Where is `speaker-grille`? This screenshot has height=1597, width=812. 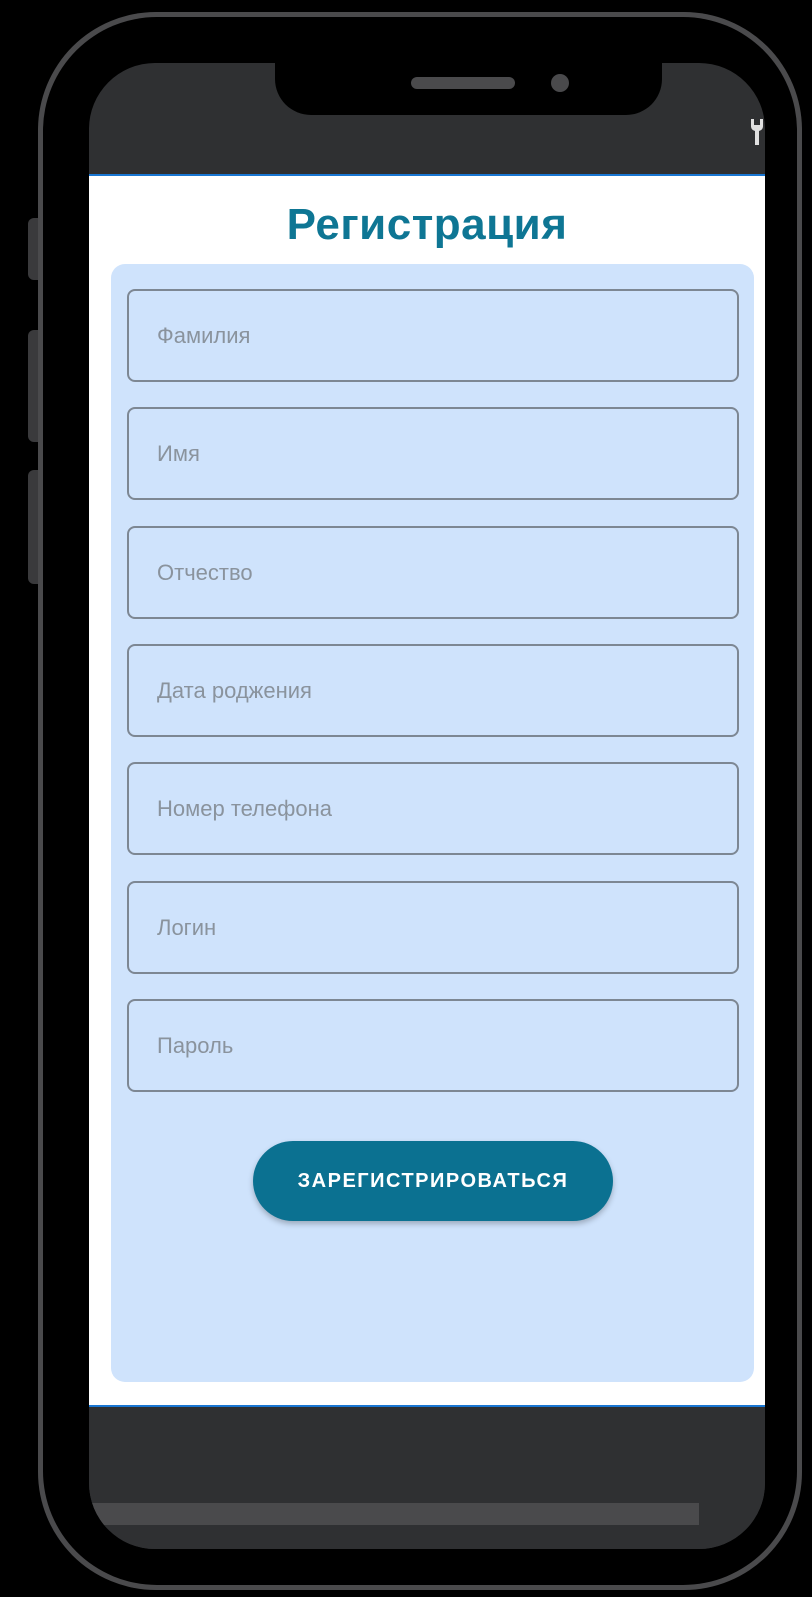 speaker-grille is located at coordinates (463, 83).